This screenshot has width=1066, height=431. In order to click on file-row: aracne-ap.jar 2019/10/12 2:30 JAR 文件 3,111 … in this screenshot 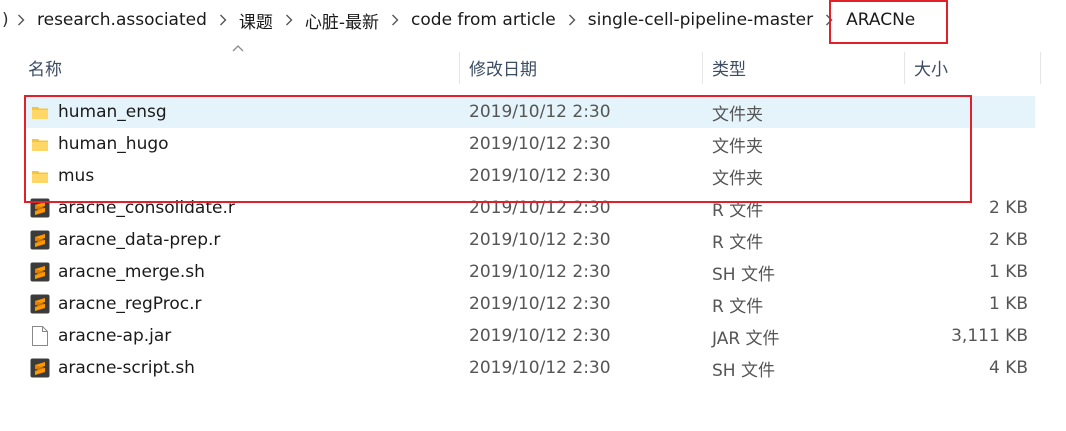, I will do `click(533, 336)`.